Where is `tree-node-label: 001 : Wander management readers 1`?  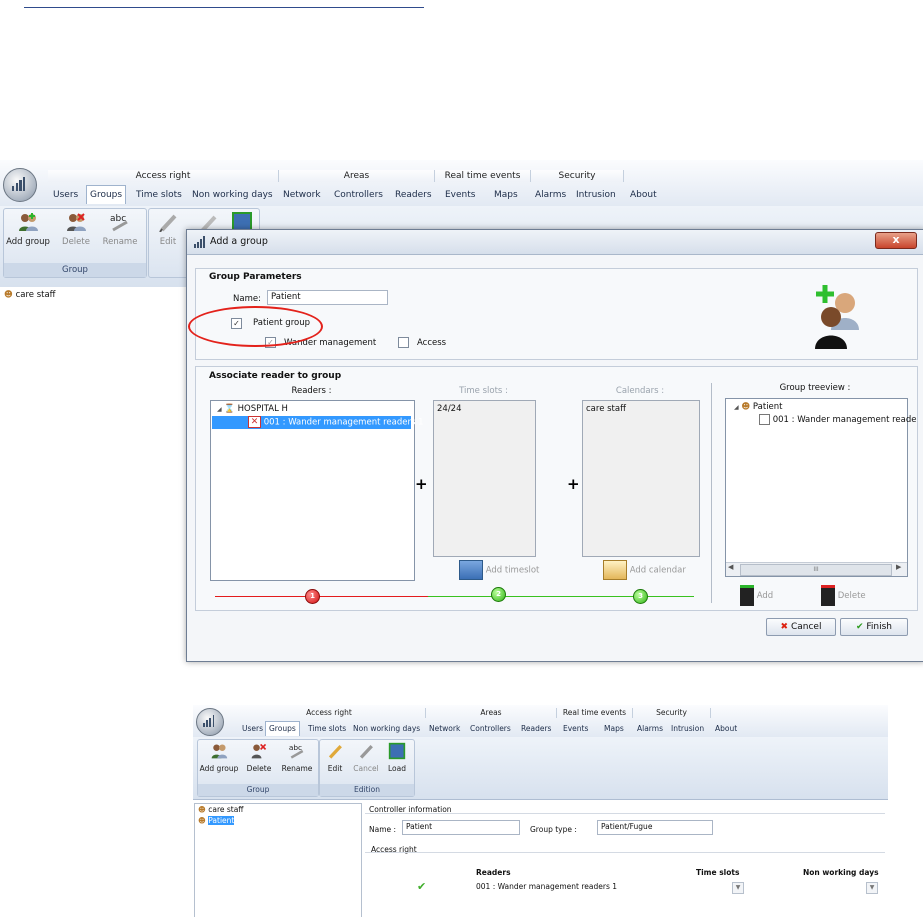 tree-node-label: 001 : Wander management readers 1 is located at coordinates (343, 422).